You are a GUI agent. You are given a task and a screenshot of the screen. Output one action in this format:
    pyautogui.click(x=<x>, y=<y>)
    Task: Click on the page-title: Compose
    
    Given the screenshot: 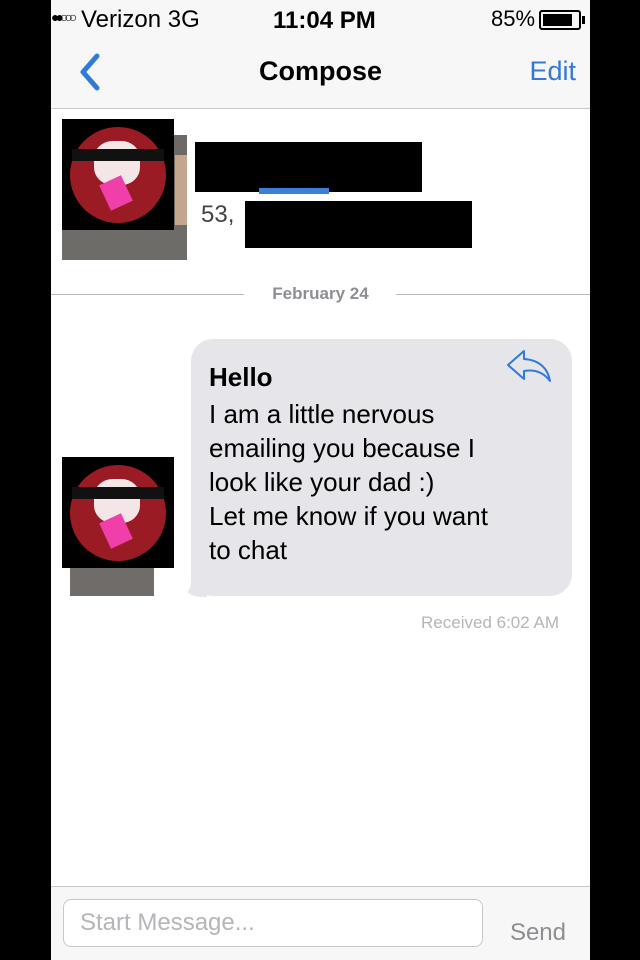 What is the action you would take?
    pyautogui.click(x=320, y=71)
    